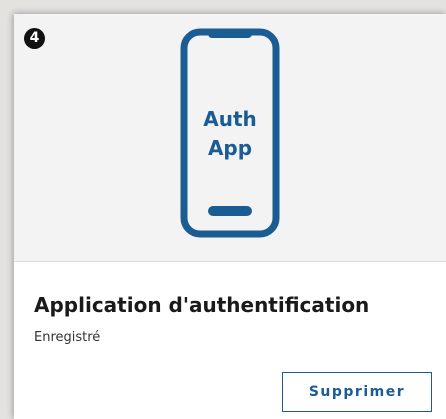  I want to click on step-number-badge: 4, so click(34, 38).